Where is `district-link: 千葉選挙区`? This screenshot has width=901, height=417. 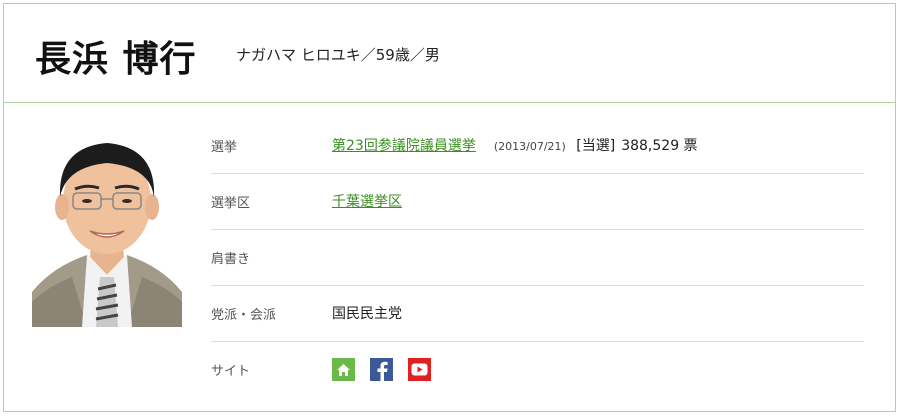 district-link: 千葉選挙区 is located at coordinates (367, 202).